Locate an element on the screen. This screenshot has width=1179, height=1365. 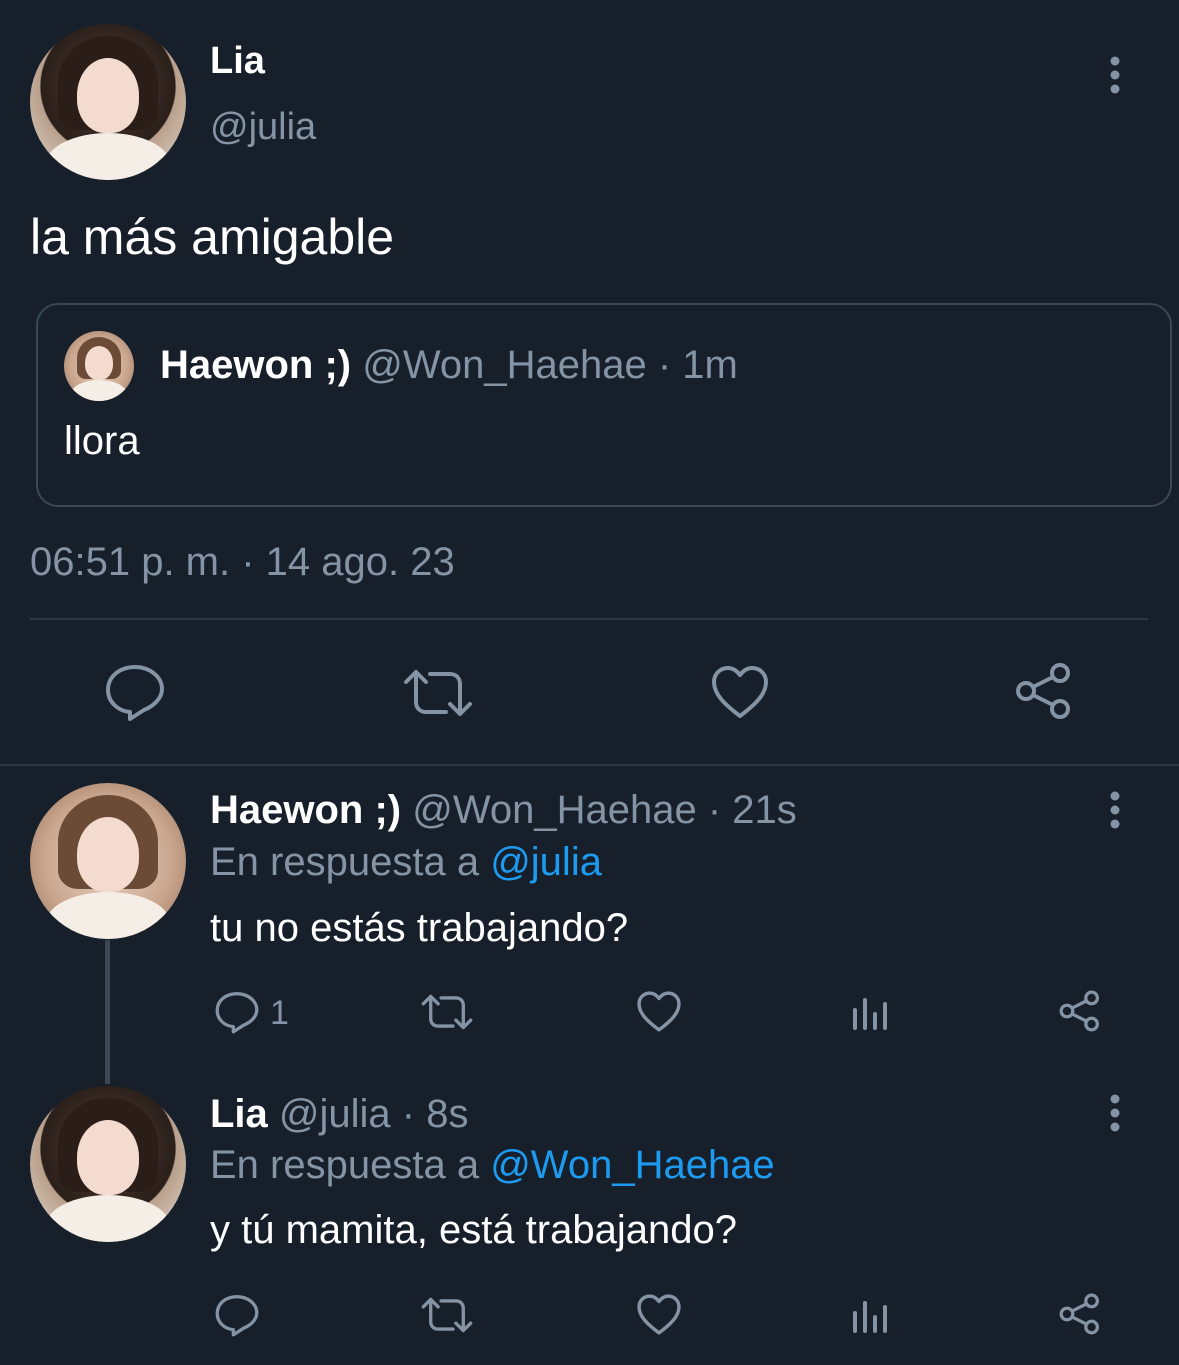
reply-text: tu no estás trabajando? is located at coordinates (419, 928).